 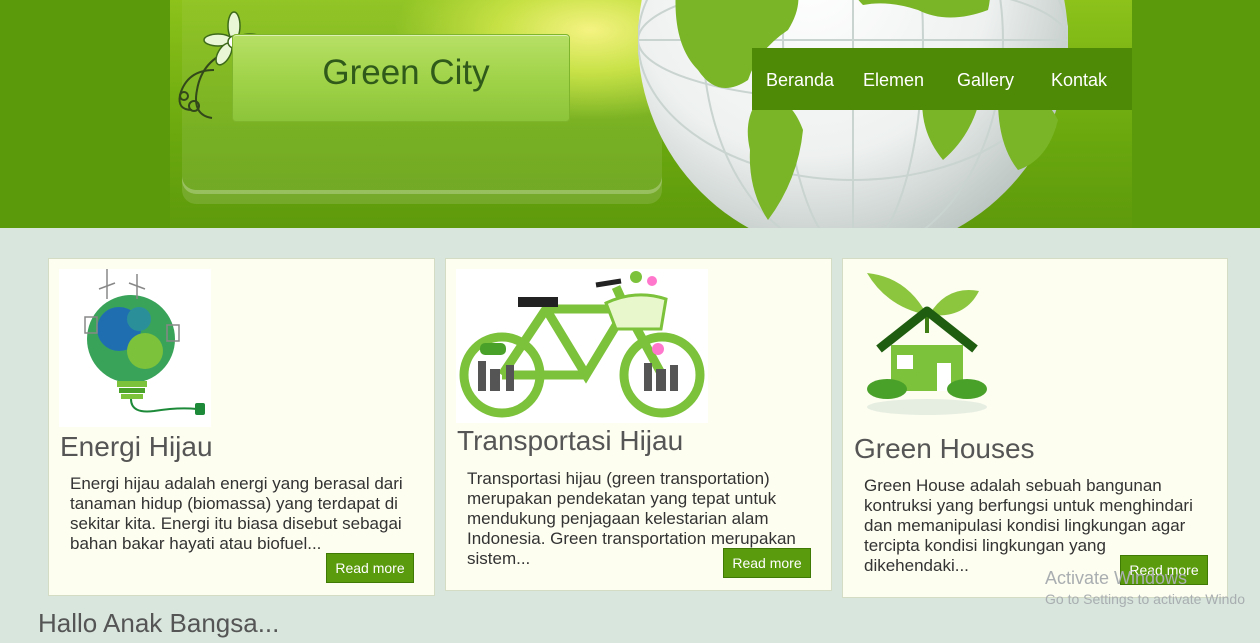 What do you see at coordinates (136, 446) in the screenshot?
I see `card-title: Energi Hijau` at bounding box center [136, 446].